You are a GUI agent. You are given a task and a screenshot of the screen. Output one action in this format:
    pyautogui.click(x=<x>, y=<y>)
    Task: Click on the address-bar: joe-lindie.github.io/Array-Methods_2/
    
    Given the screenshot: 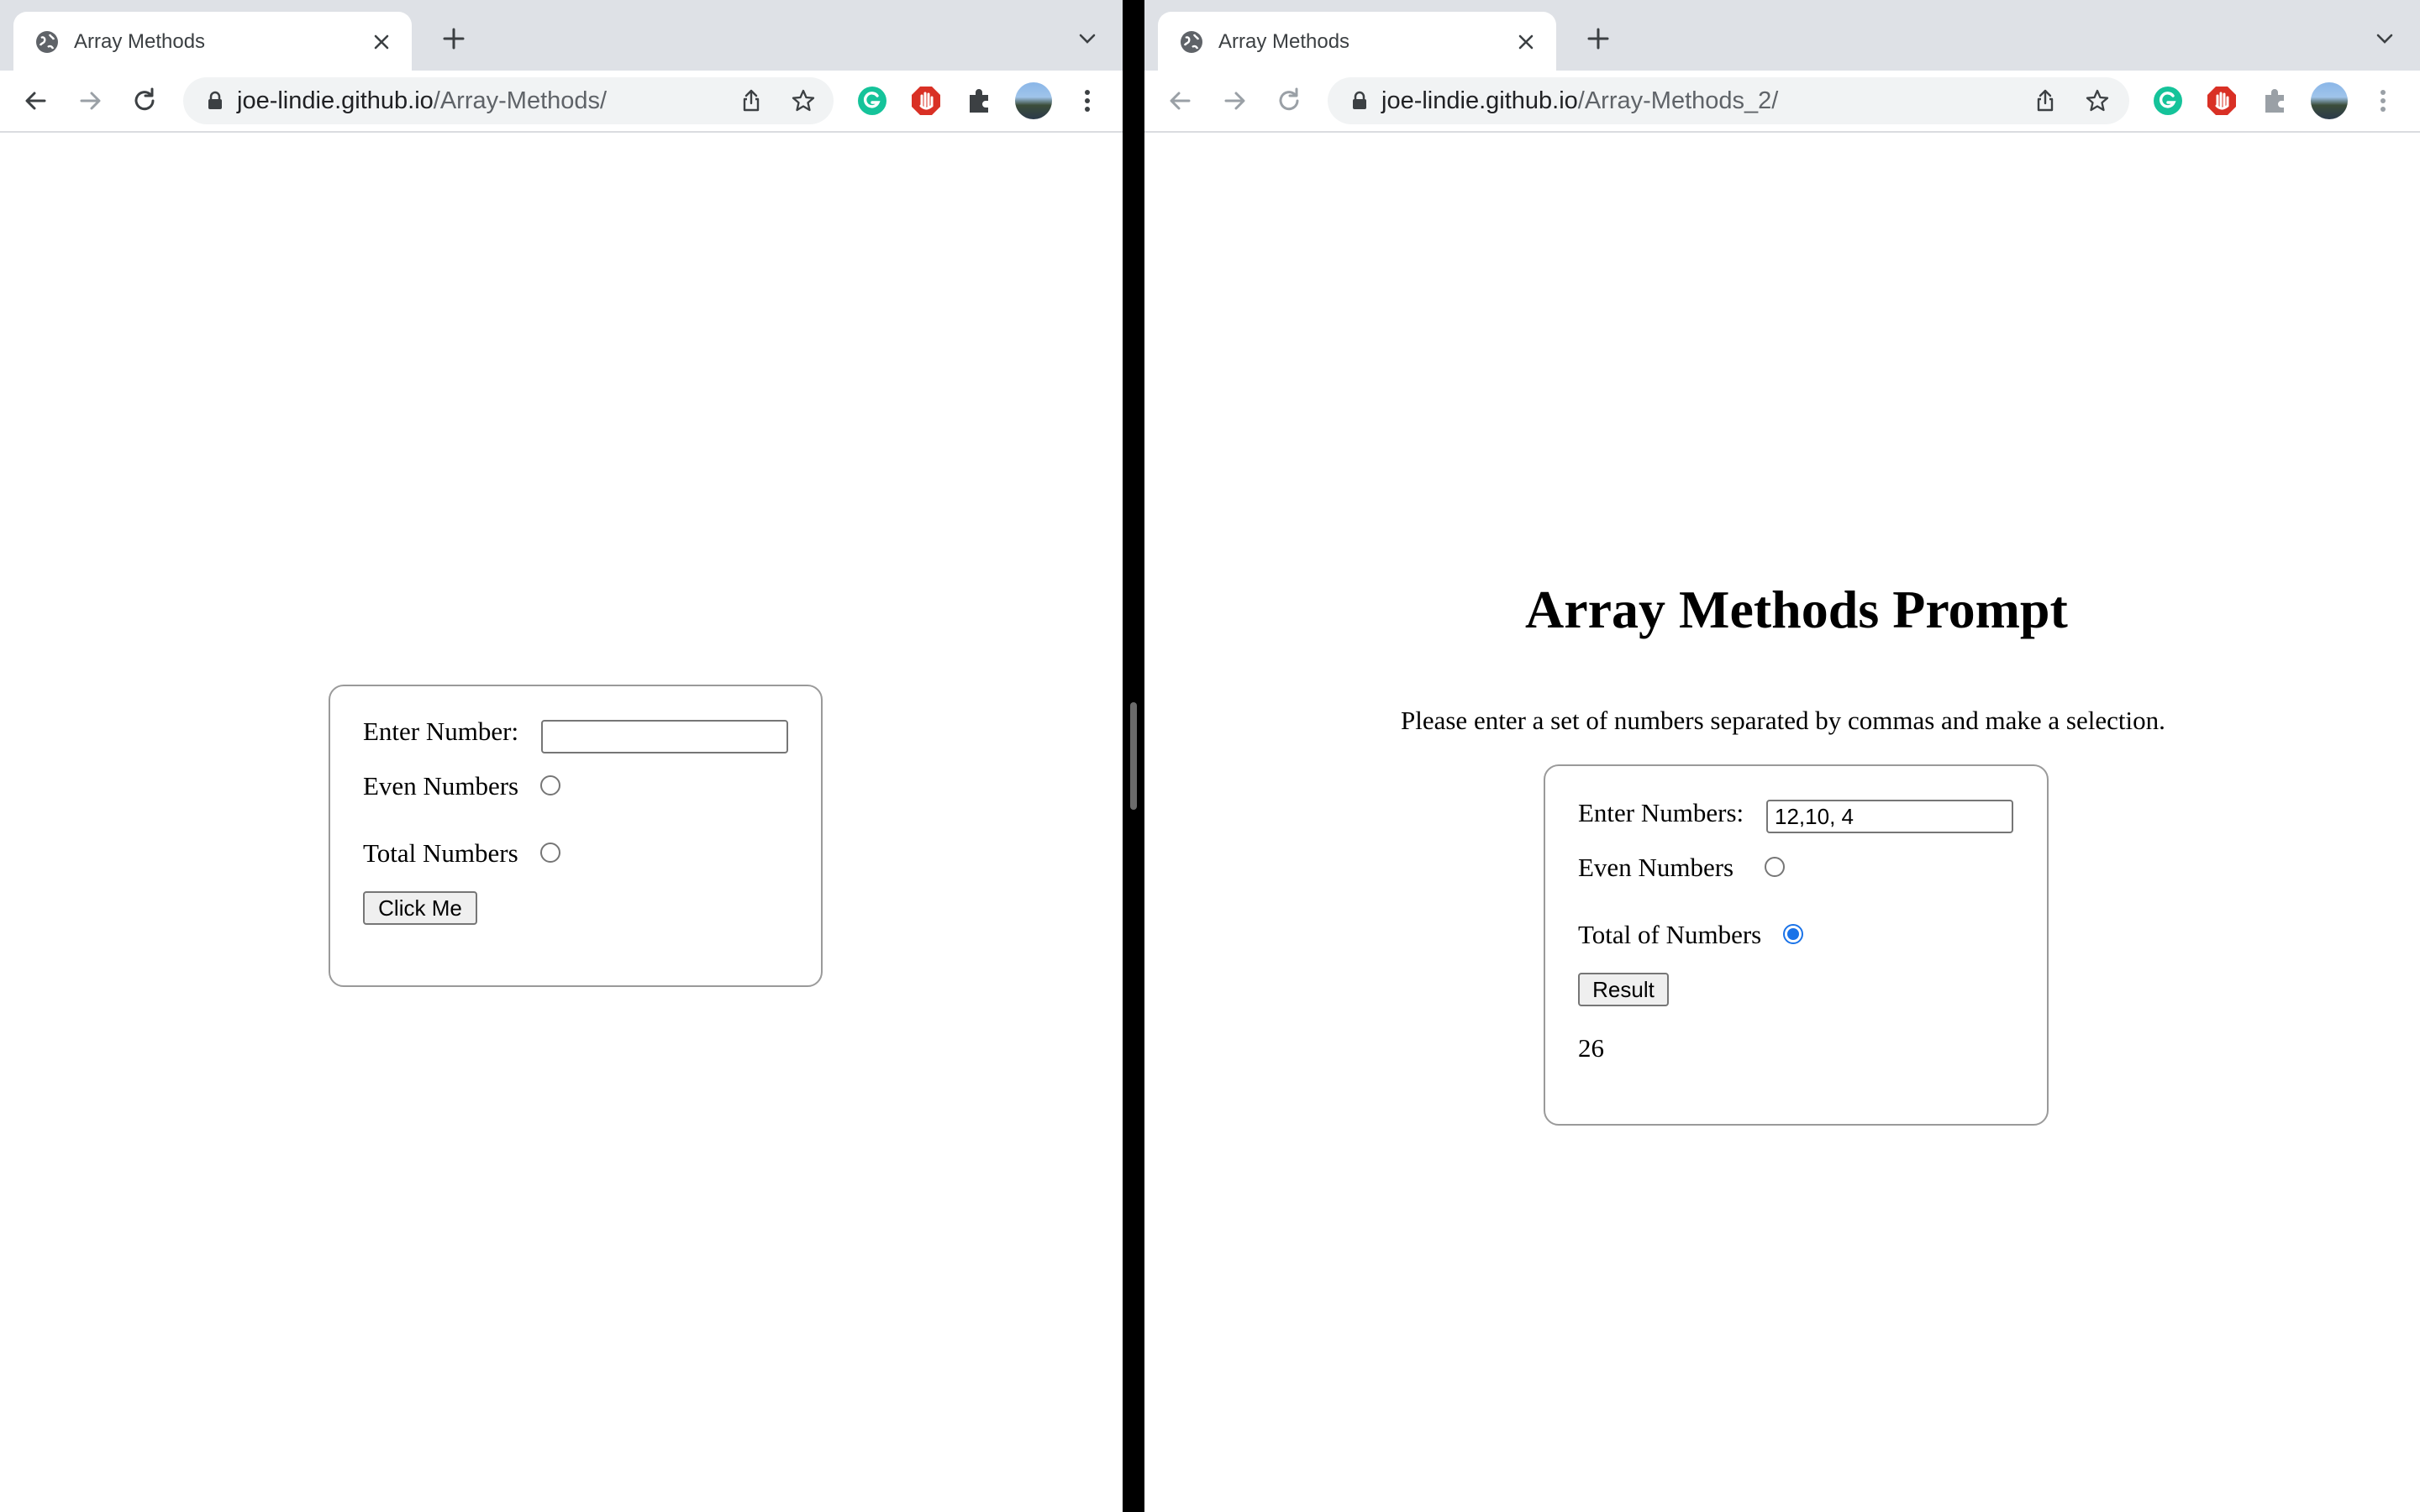 What is the action you would take?
    pyautogui.click(x=1729, y=100)
    